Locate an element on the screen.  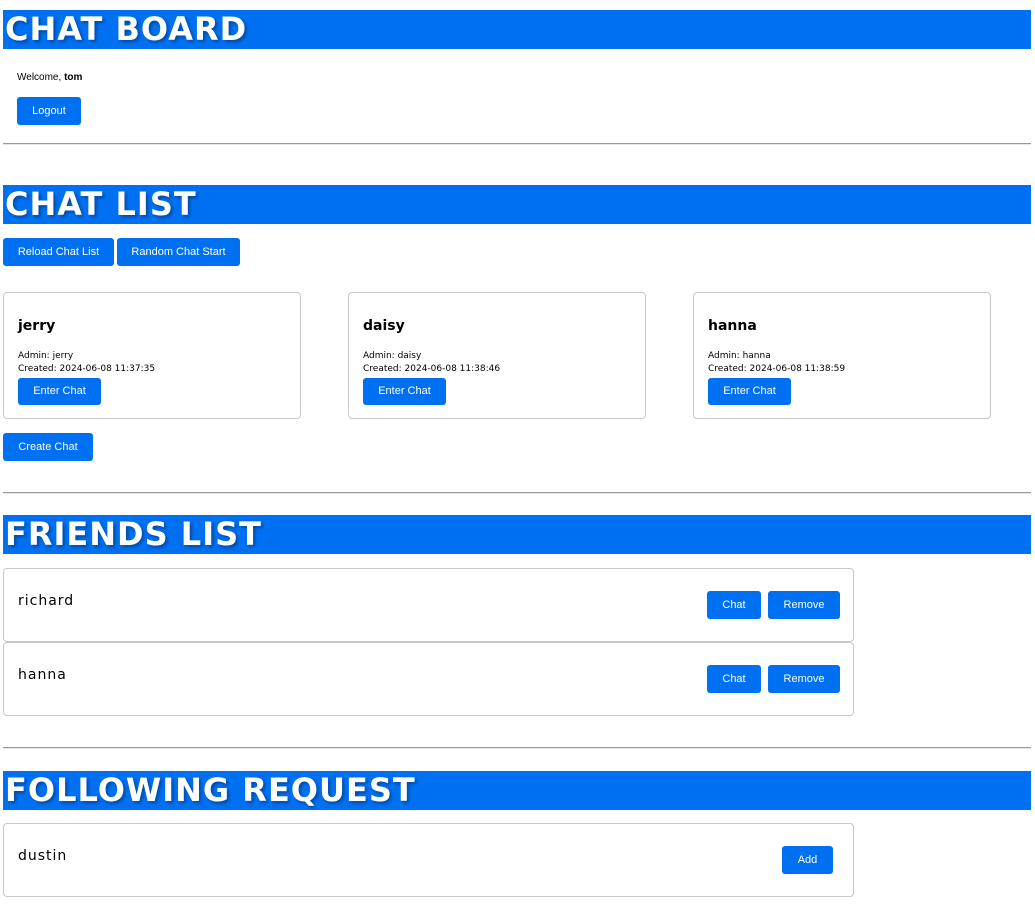
create-chat-button: Create Chat is located at coordinates (48, 447).